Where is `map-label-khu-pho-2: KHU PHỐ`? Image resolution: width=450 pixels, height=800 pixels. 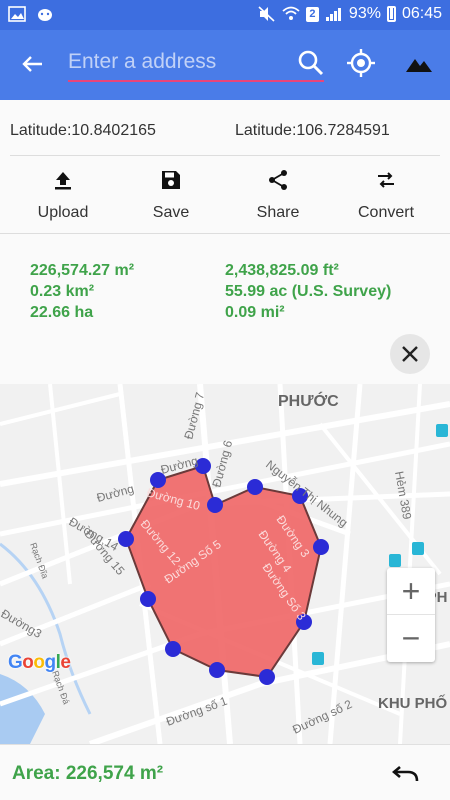
map-label-khu-pho-2: KHU PHỐ is located at coordinates (413, 703).